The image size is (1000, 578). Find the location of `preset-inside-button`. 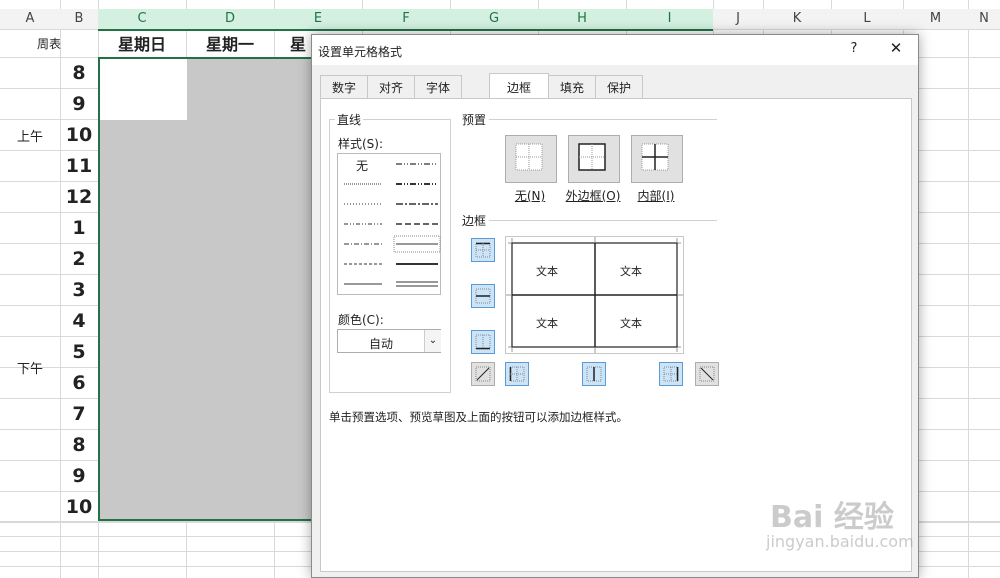

preset-inside-button is located at coordinates (657, 159).